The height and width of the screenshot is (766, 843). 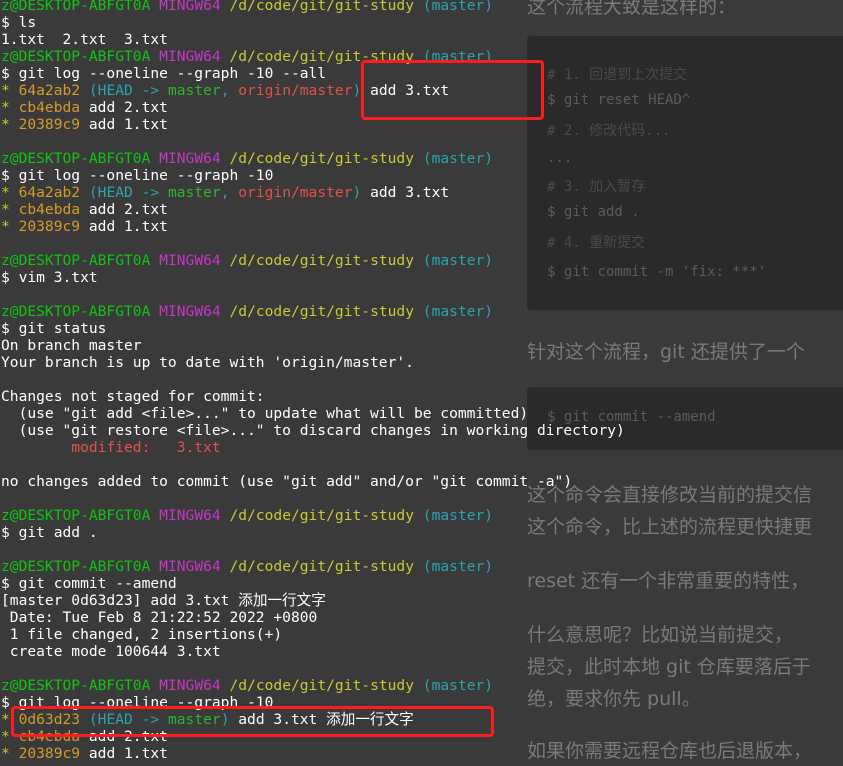 What do you see at coordinates (111, 447) in the screenshot?
I see `modified-line: modified: 3.txt` at bounding box center [111, 447].